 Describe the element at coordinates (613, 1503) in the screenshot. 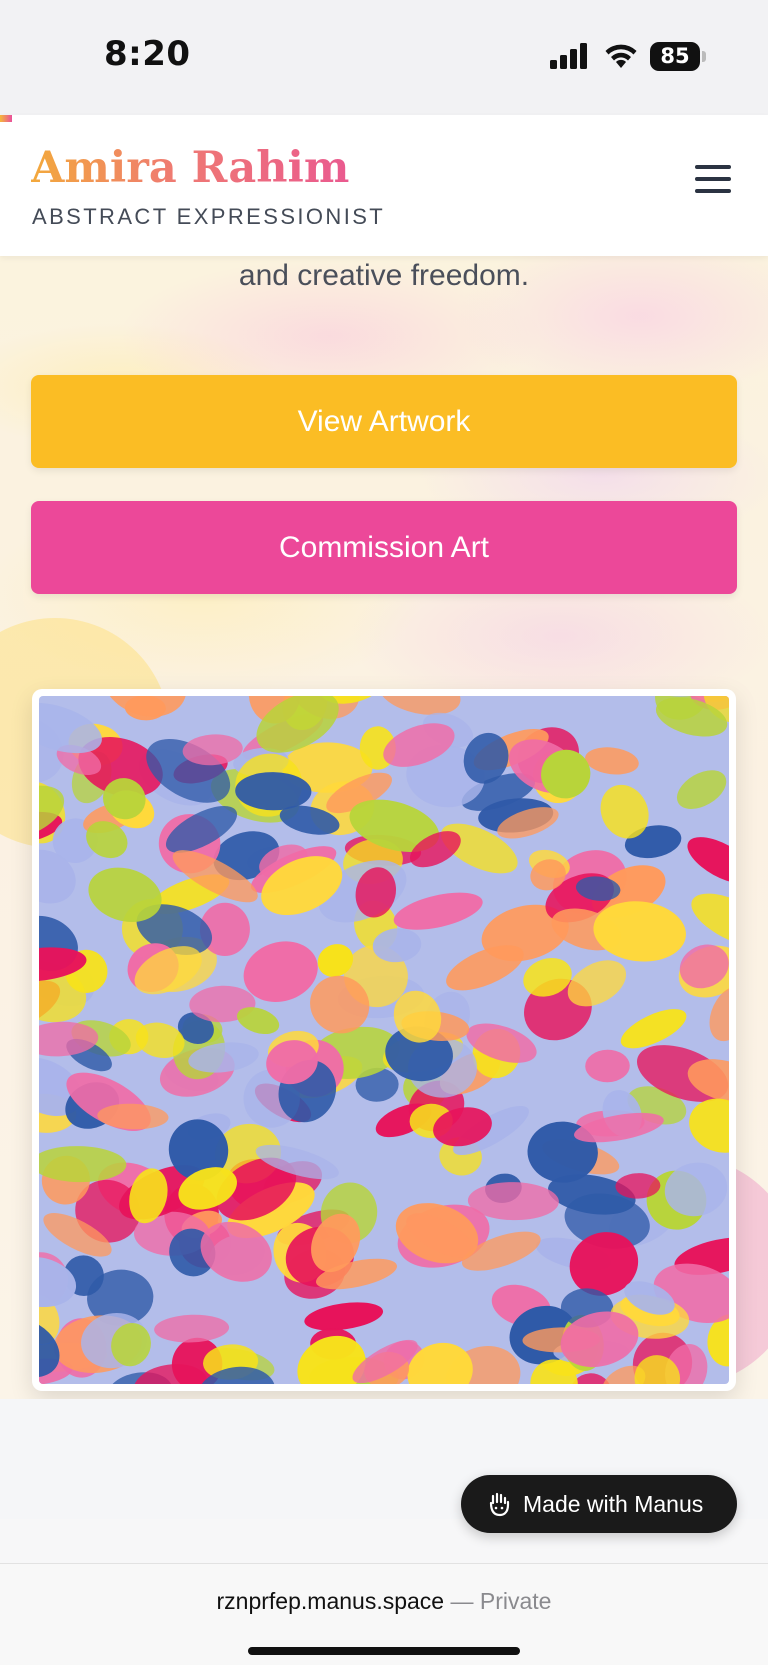

I see `badge-label: Made with Manus` at that location.